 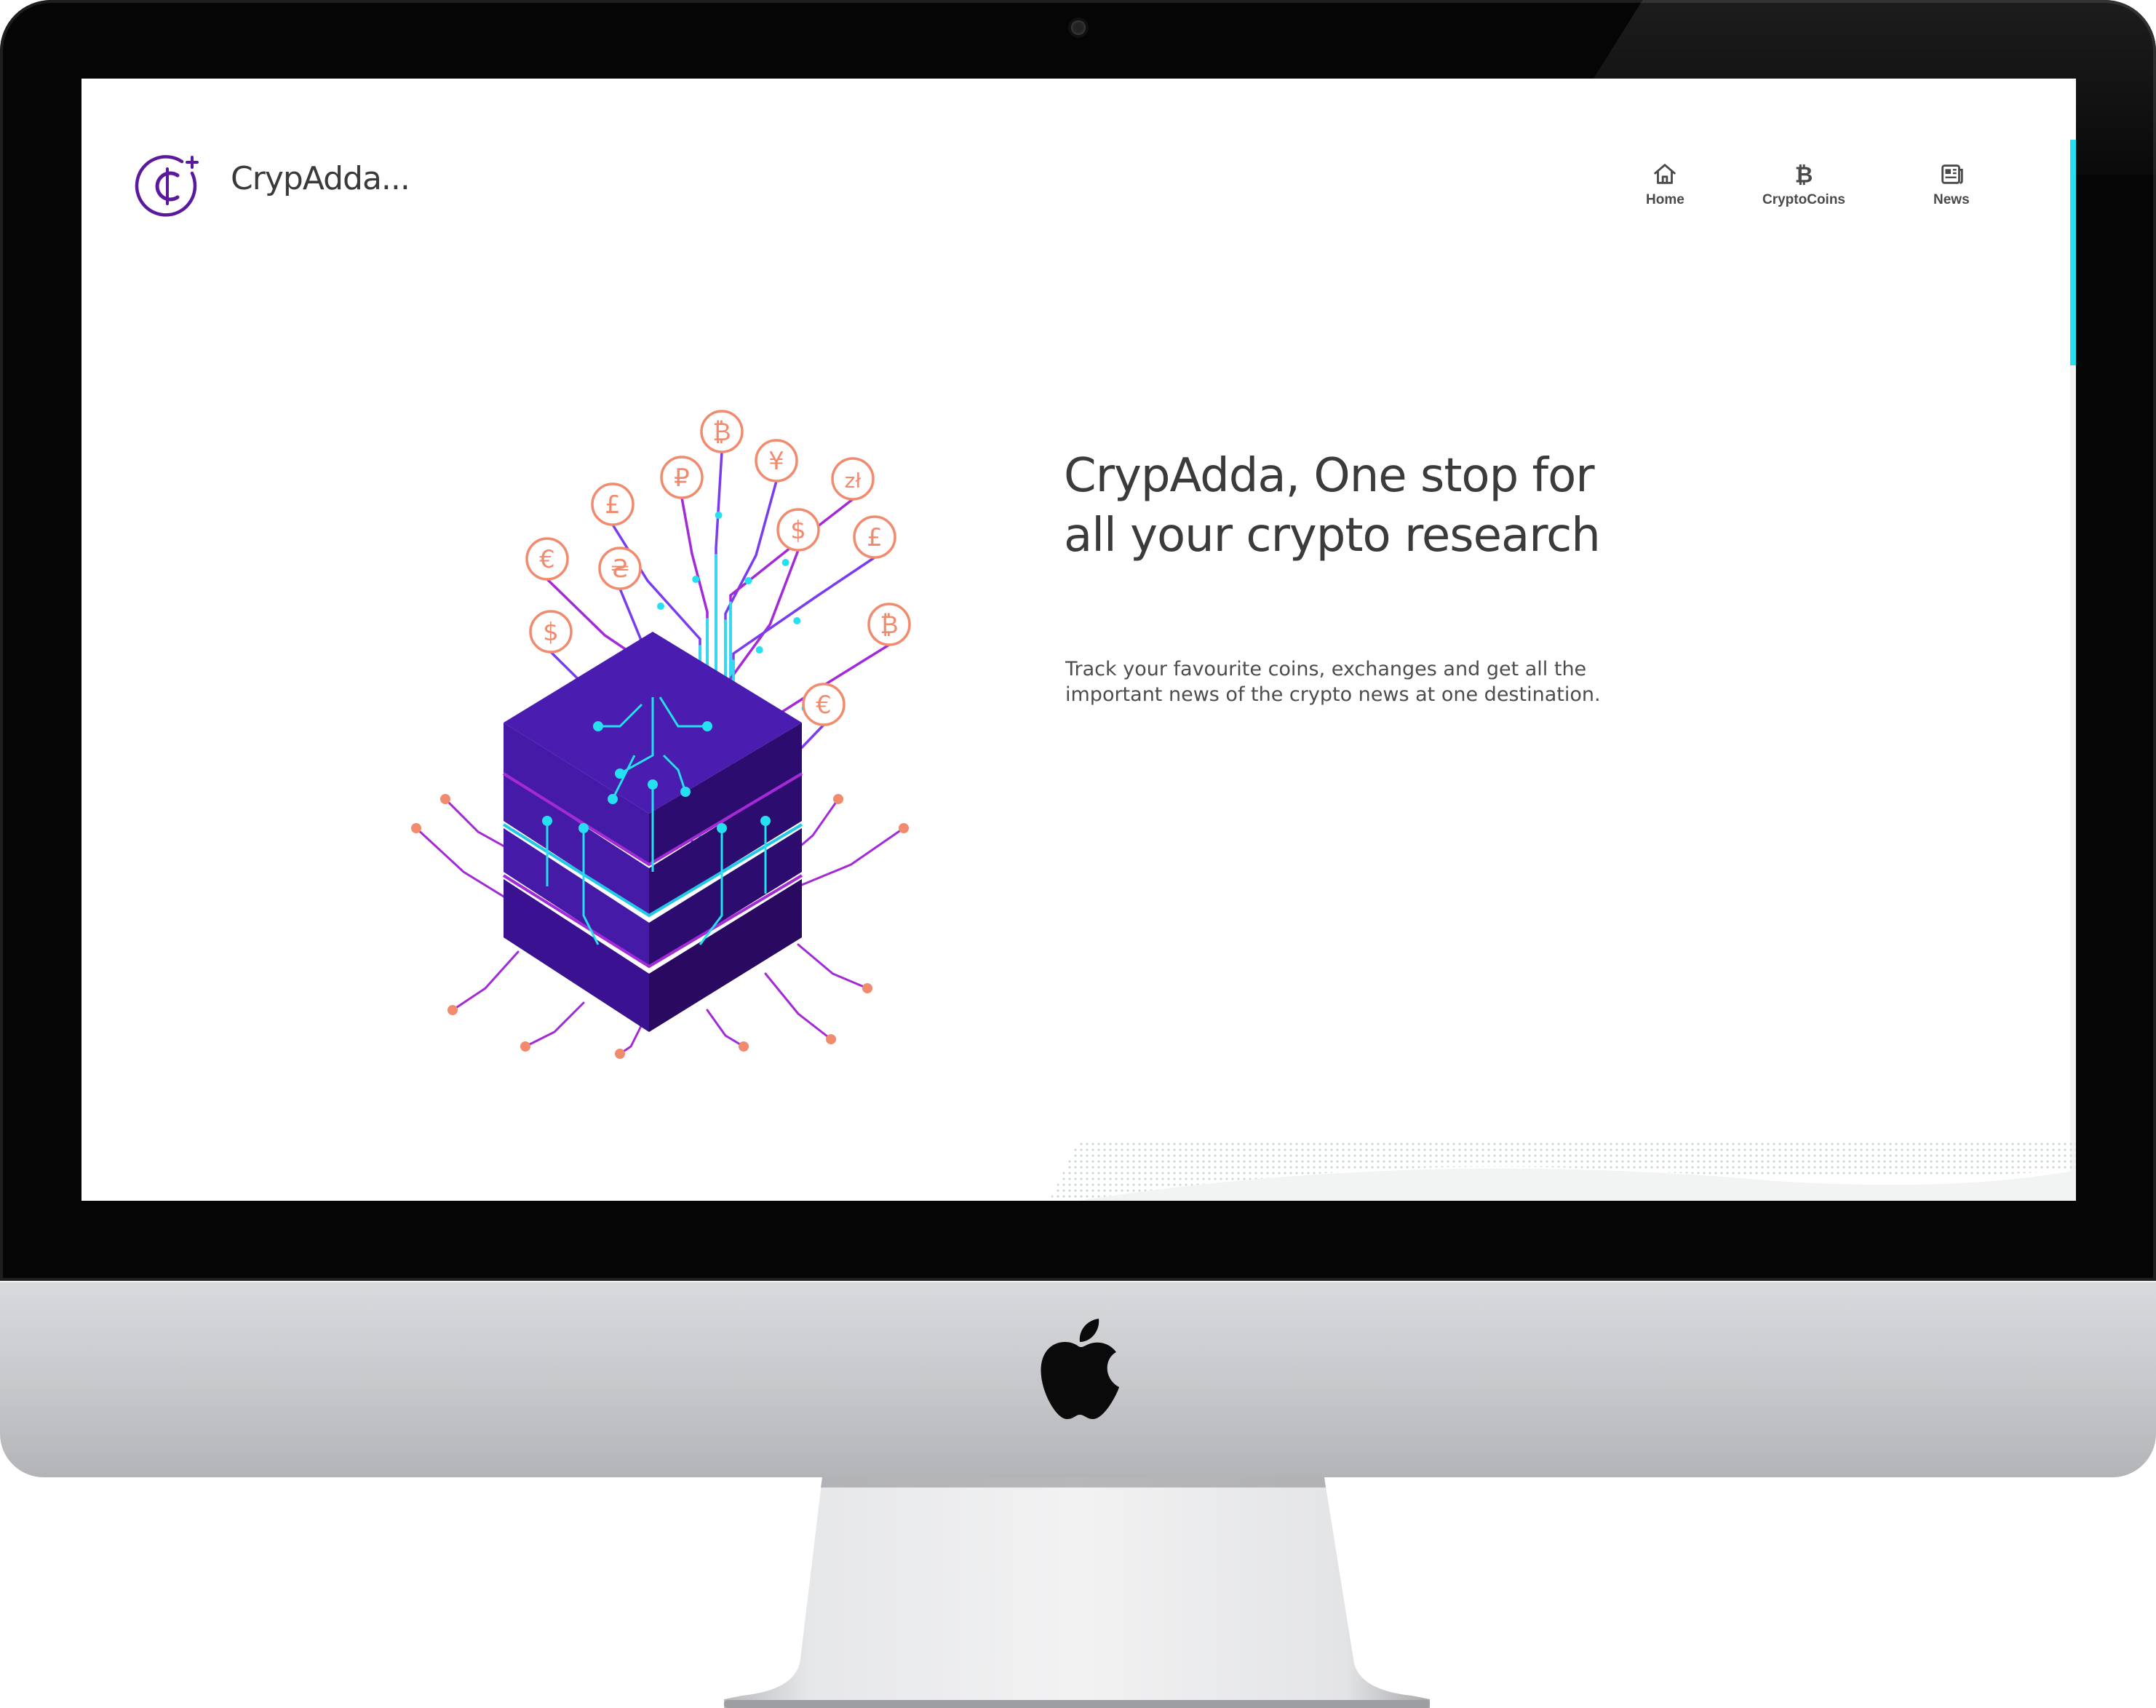 I want to click on bitcoin-icon: ₿, so click(x=1804, y=175).